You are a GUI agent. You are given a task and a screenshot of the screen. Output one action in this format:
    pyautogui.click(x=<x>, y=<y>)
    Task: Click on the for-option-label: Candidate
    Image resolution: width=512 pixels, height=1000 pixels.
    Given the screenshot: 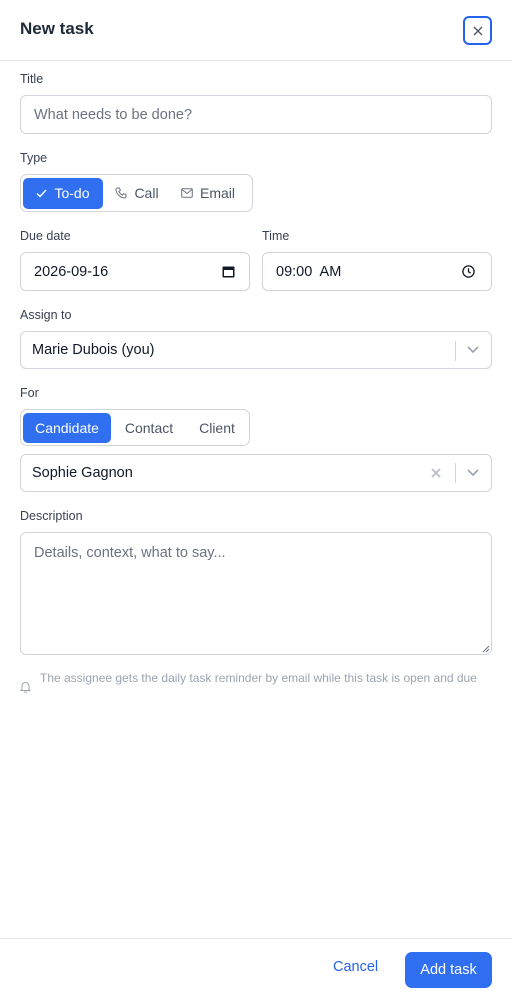 What is the action you would take?
    pyautogui.click(x=67, y=427)
    